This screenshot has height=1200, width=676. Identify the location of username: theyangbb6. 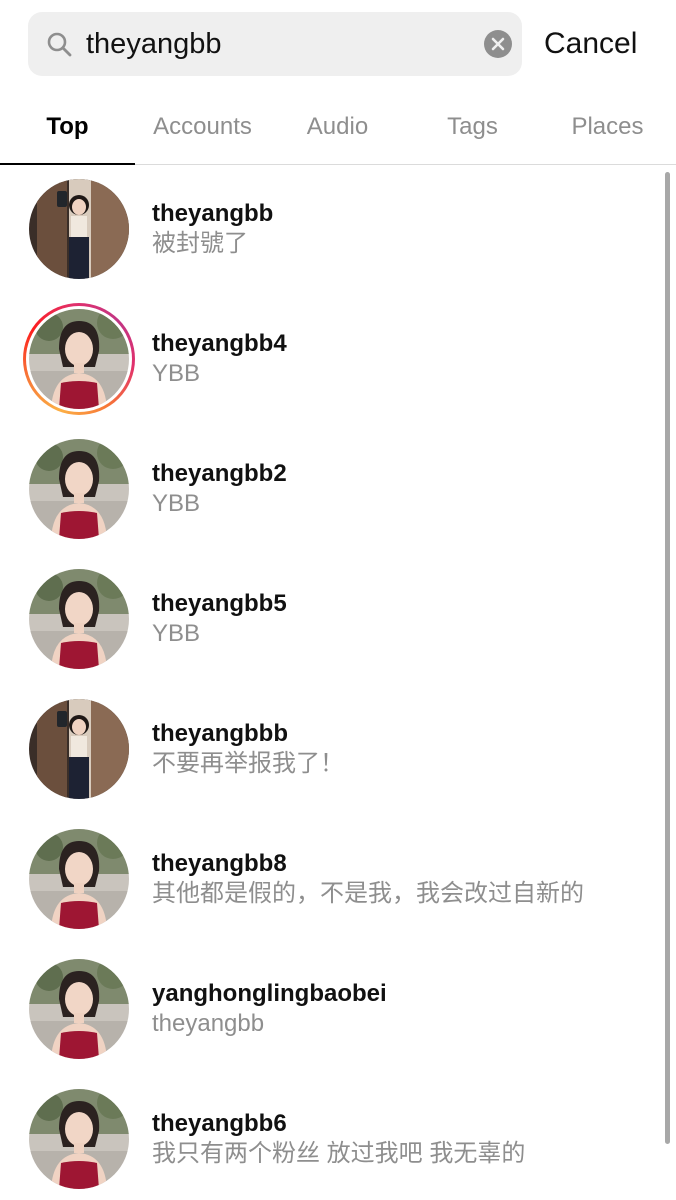
(219, 1123).